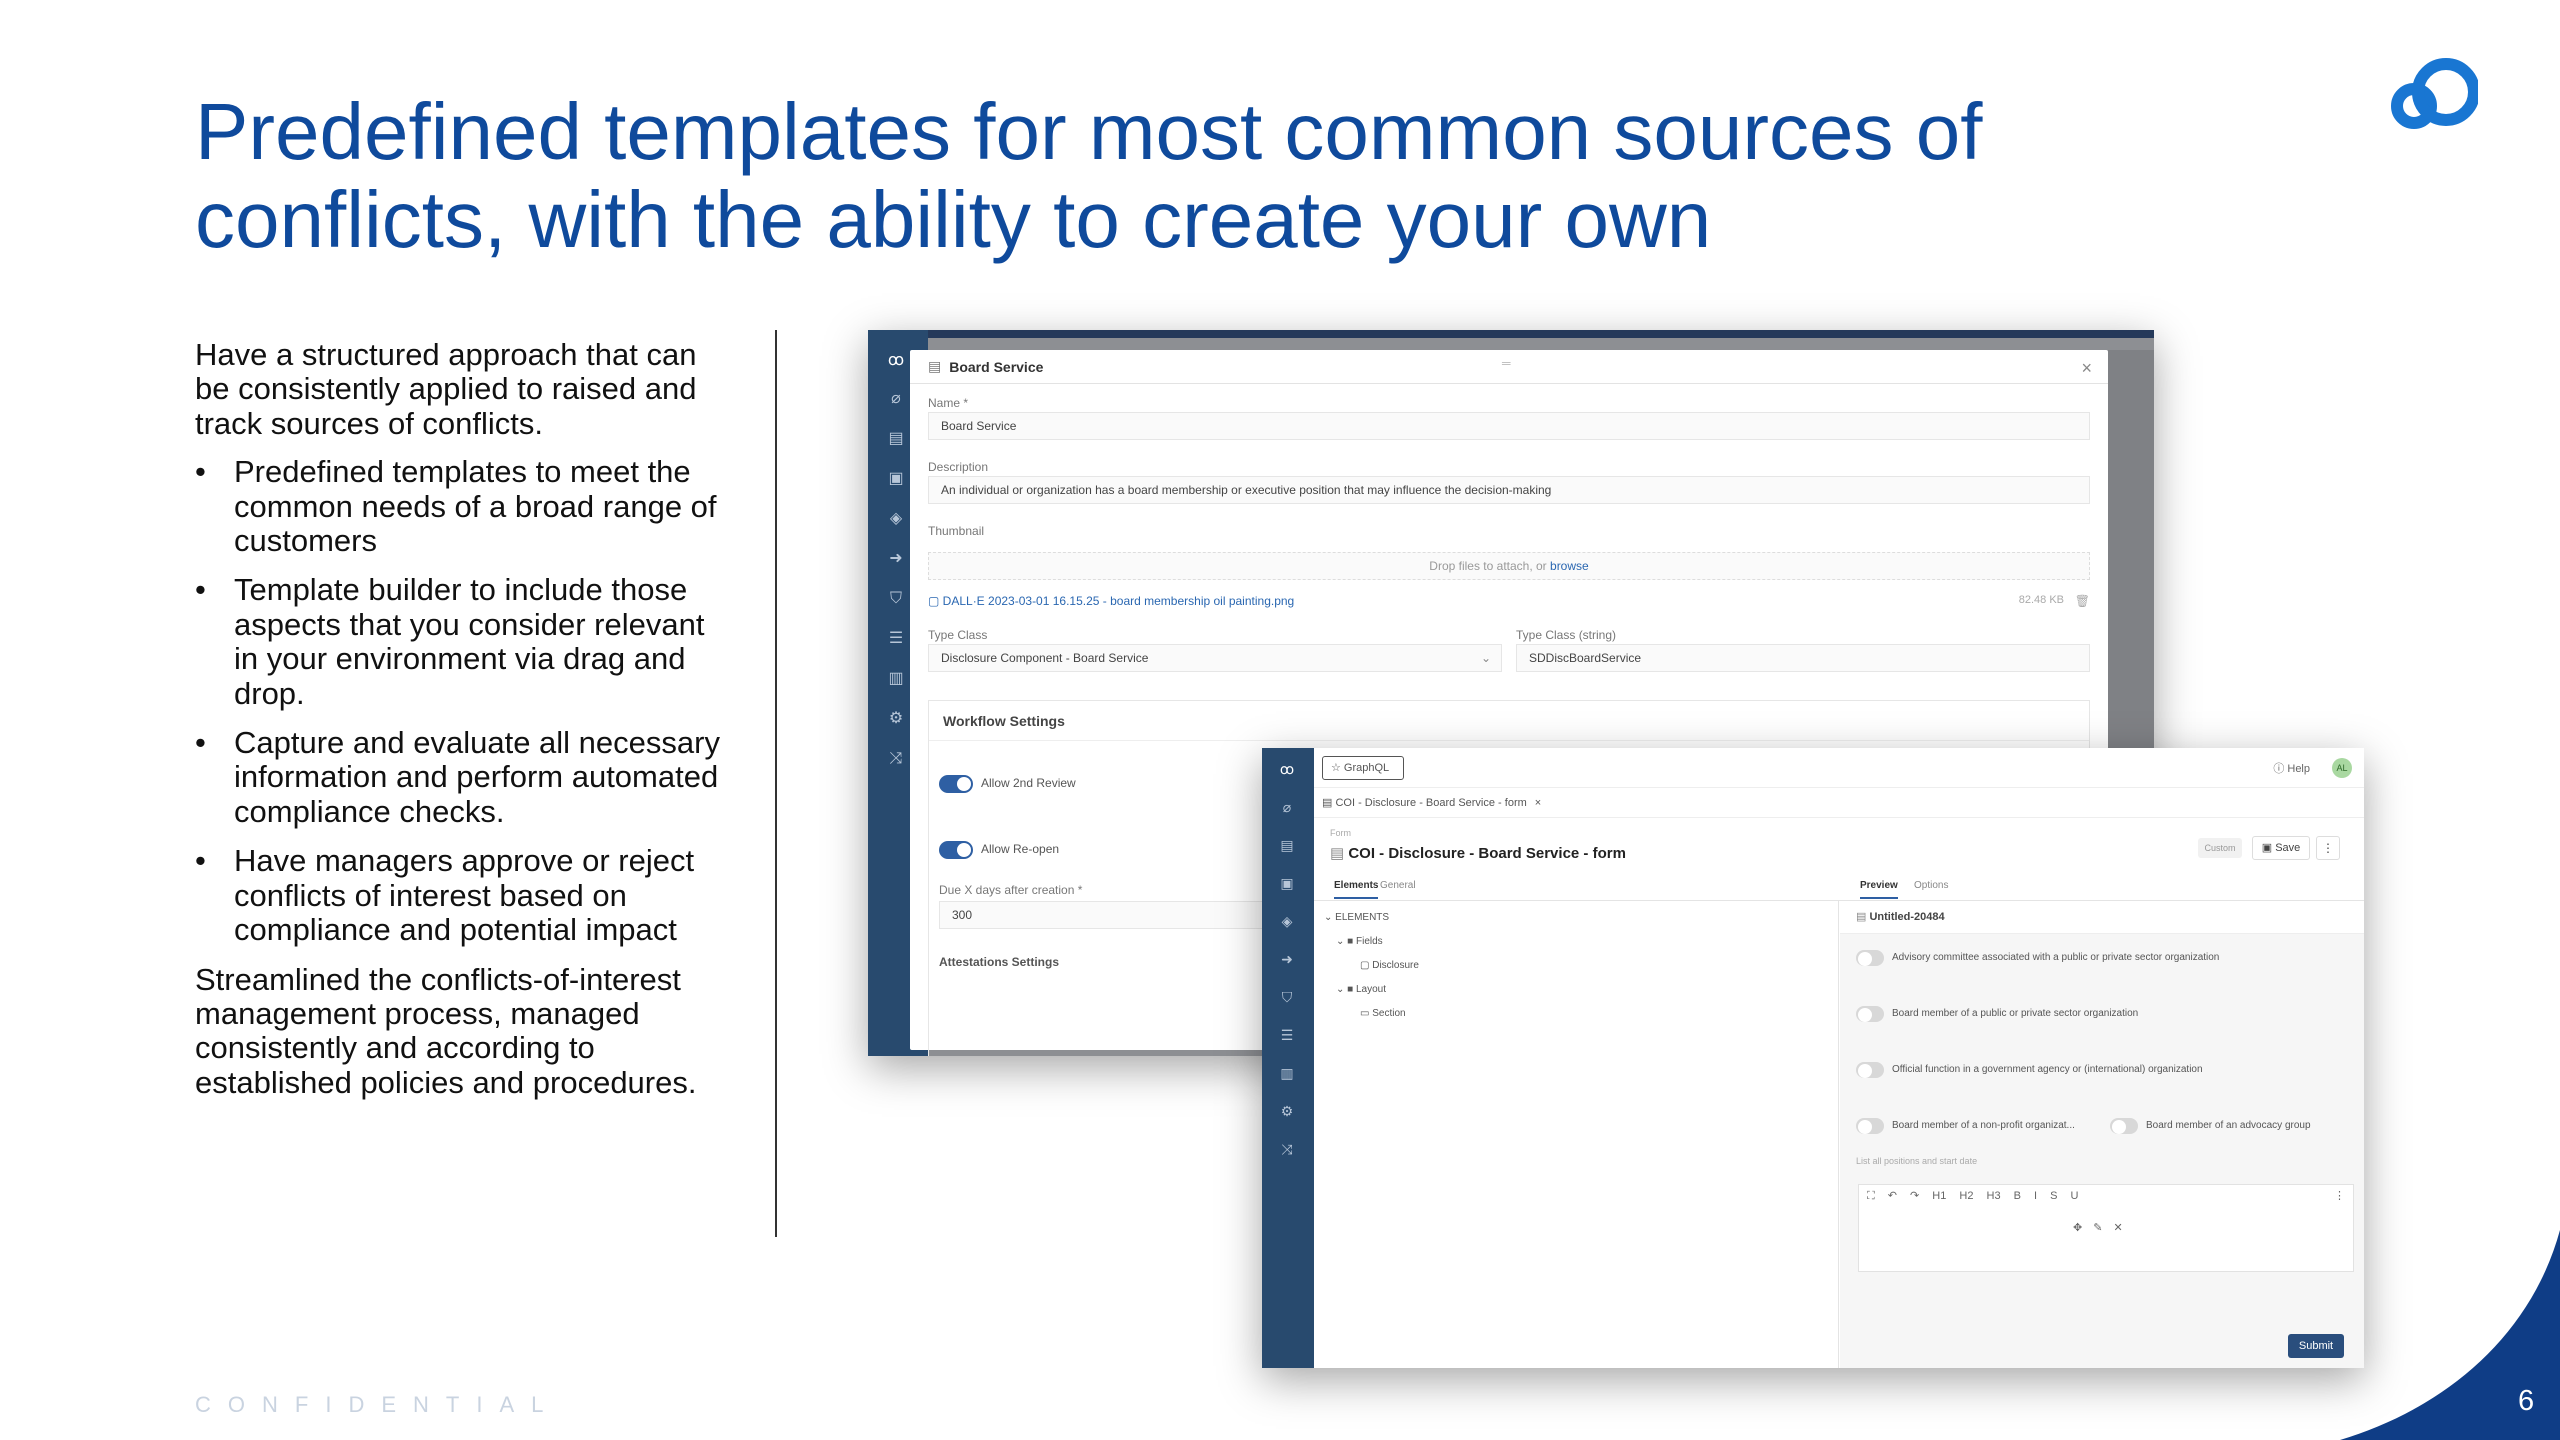 This screenshot has height=1440, width=2560. Describe the element at coordinates (2280, 769) in the screenshot. I see `help-icon: ⓘ` at that location.